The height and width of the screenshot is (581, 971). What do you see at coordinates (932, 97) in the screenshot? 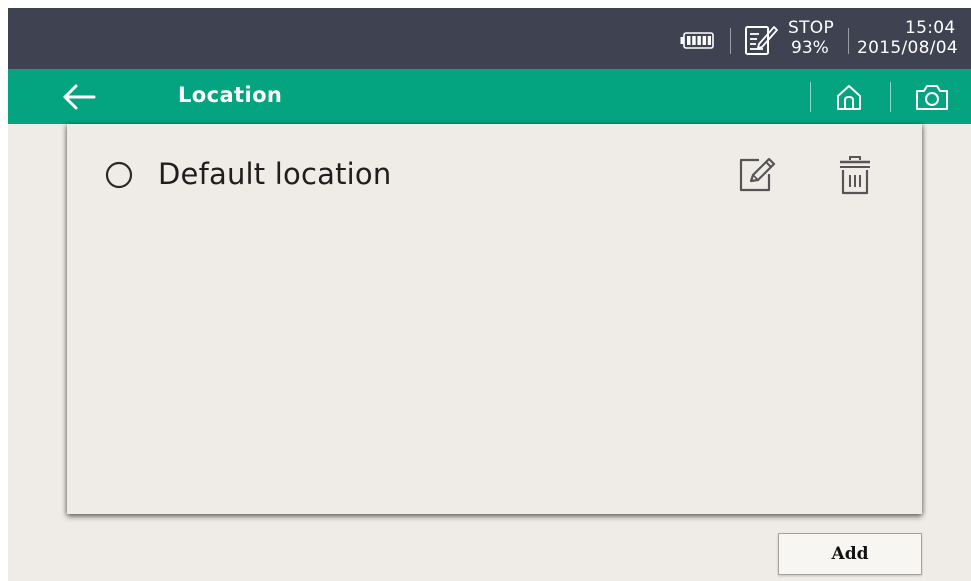
I see `camera-icon` at bounding box center [932, 97].